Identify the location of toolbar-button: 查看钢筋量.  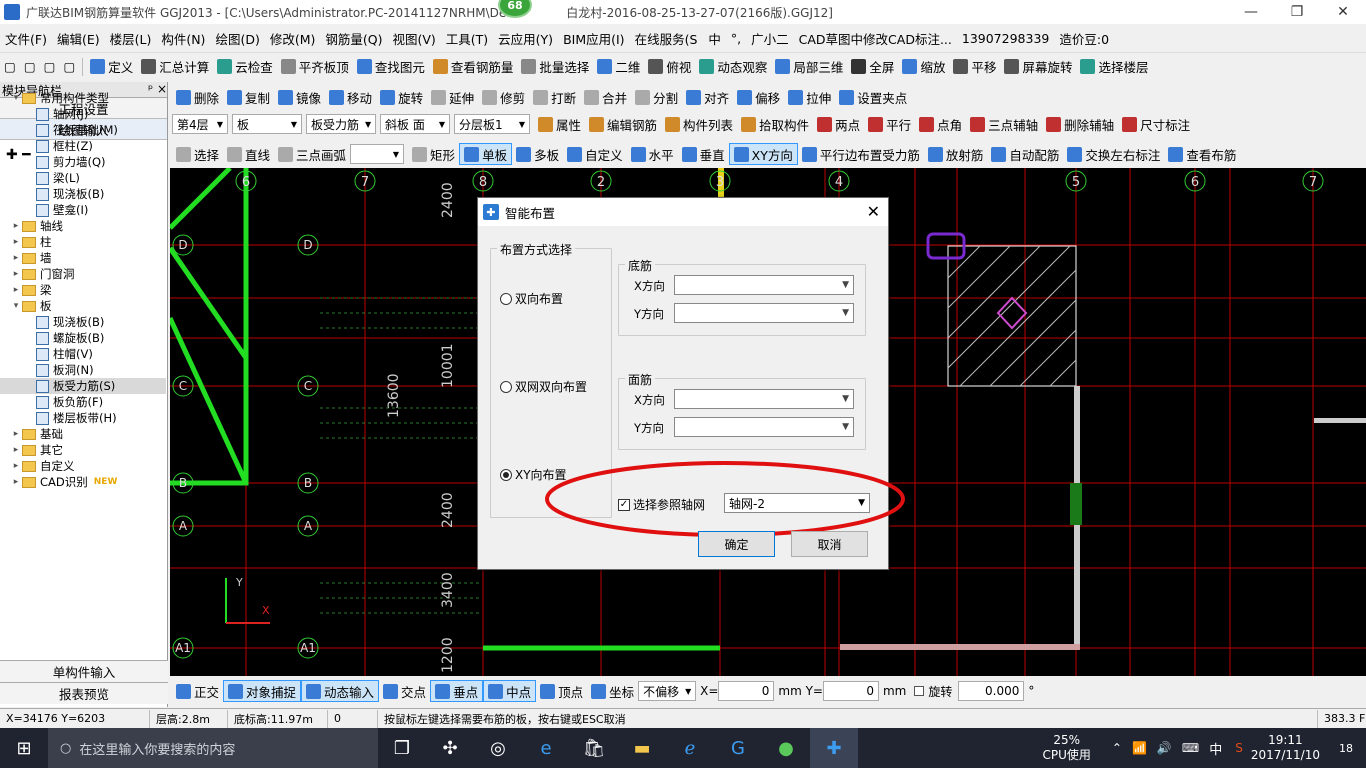
(473, 67).